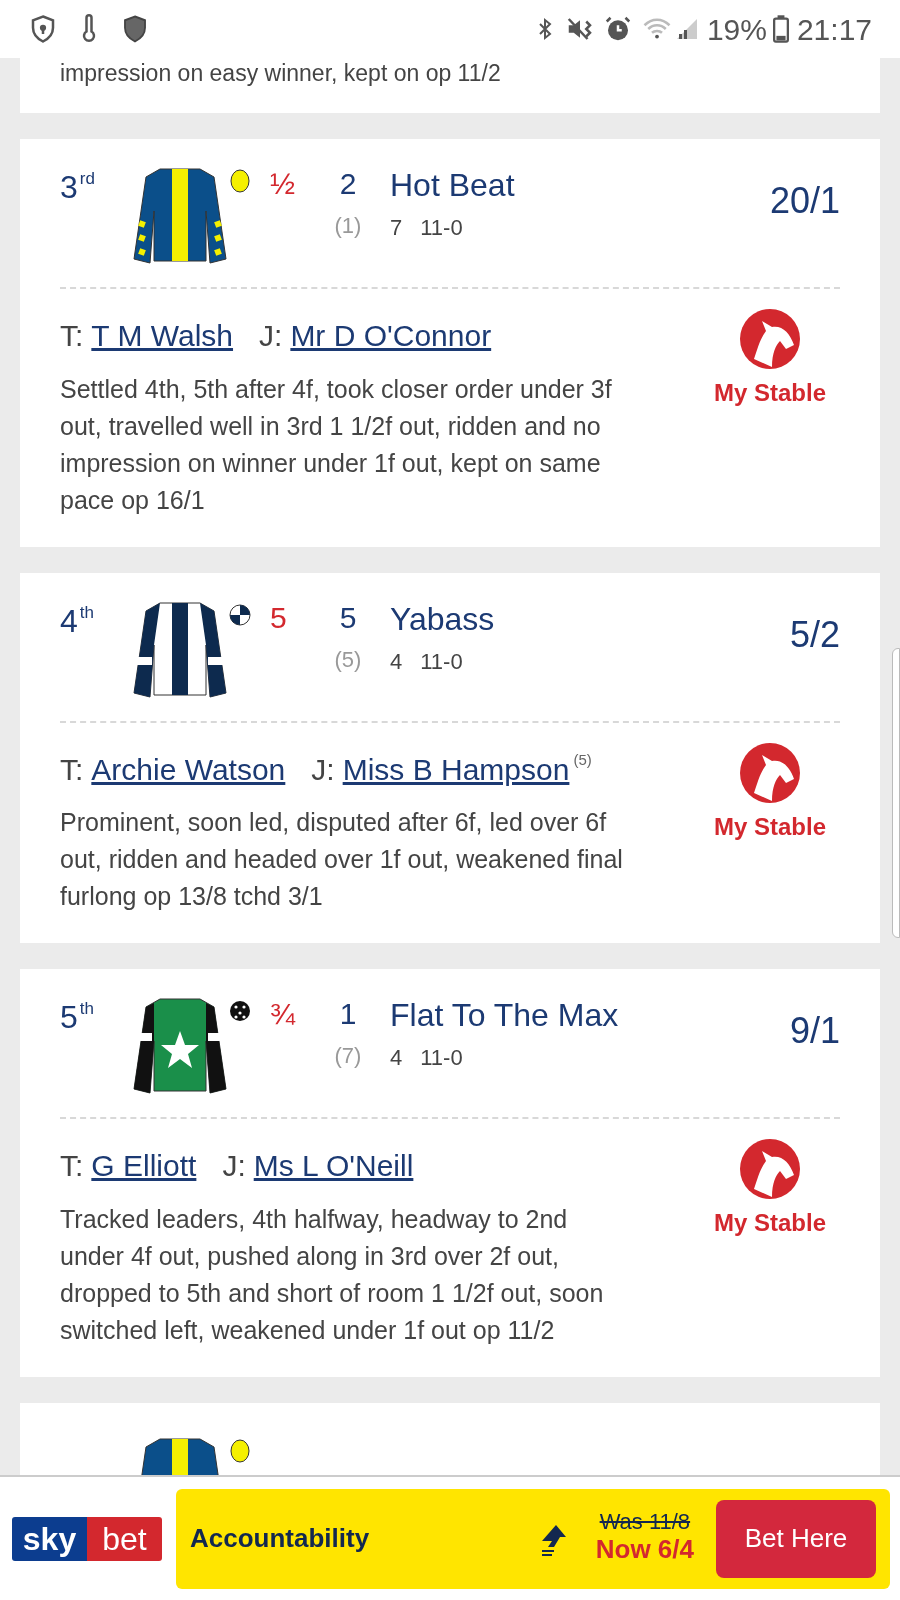  What do you see at coordinates (453, 185) in the screenshot?
I see `horse-name: Hot Beat` at bounding box center [453, 185].